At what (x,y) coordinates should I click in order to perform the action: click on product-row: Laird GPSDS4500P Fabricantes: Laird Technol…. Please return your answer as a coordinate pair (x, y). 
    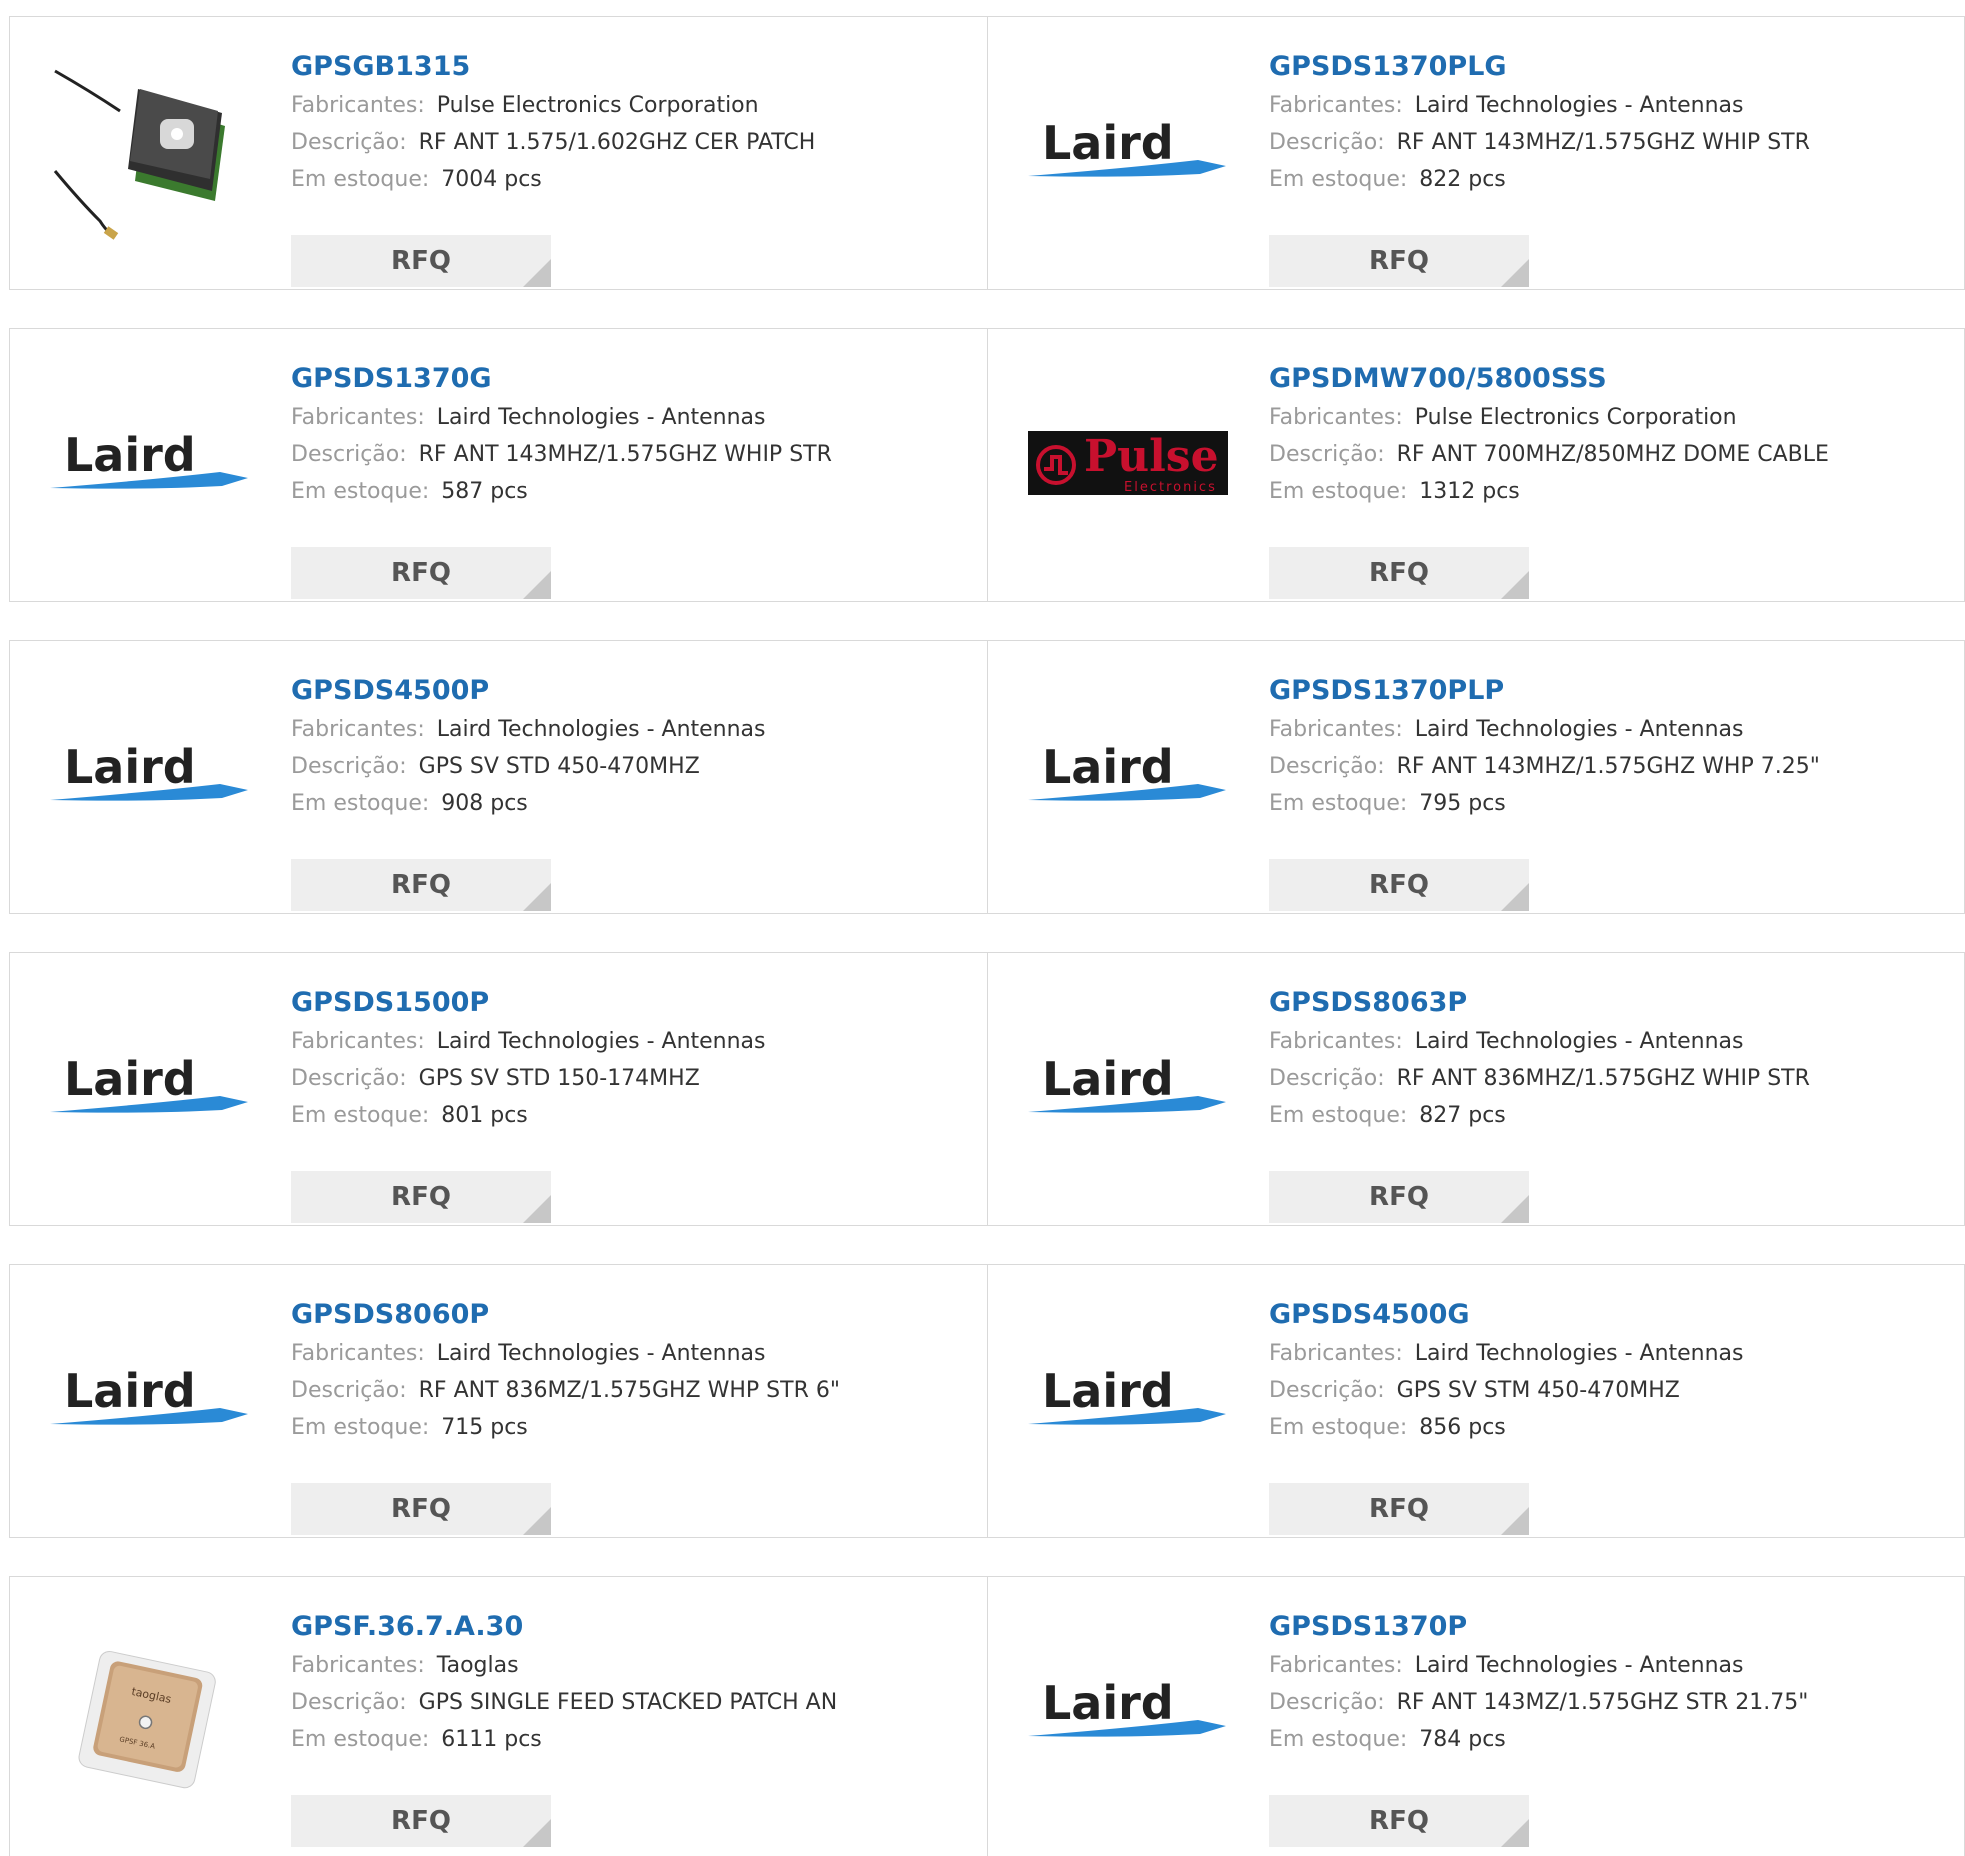
    Looking at the image, I should click on (987, 777).